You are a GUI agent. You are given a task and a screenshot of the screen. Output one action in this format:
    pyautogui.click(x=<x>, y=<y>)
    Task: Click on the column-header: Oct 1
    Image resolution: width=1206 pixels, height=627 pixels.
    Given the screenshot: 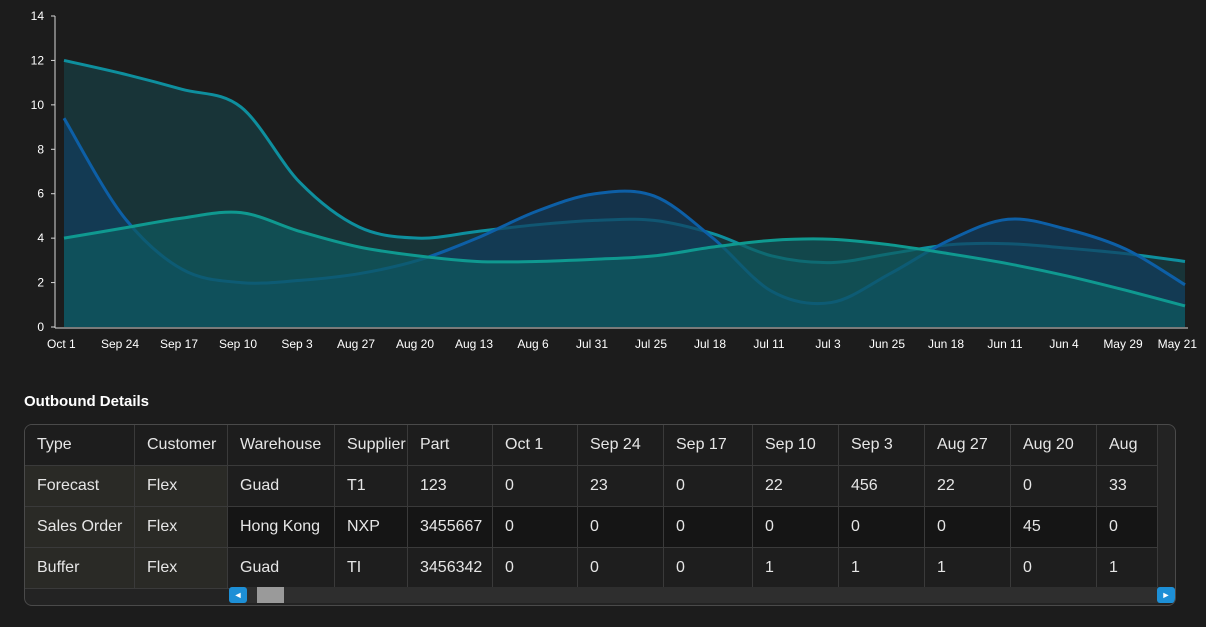 What is the action you would take?
    pyautogui.click(x=535, y=445)
    